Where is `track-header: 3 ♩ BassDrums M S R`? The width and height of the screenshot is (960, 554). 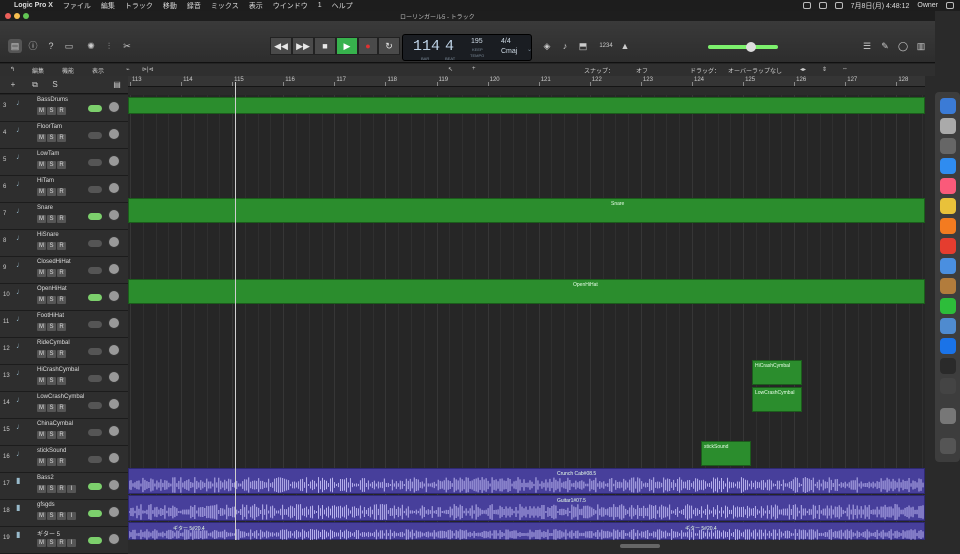 track-header: 3 ♩ BassDrums M S R is located at coordinates (64, 108).